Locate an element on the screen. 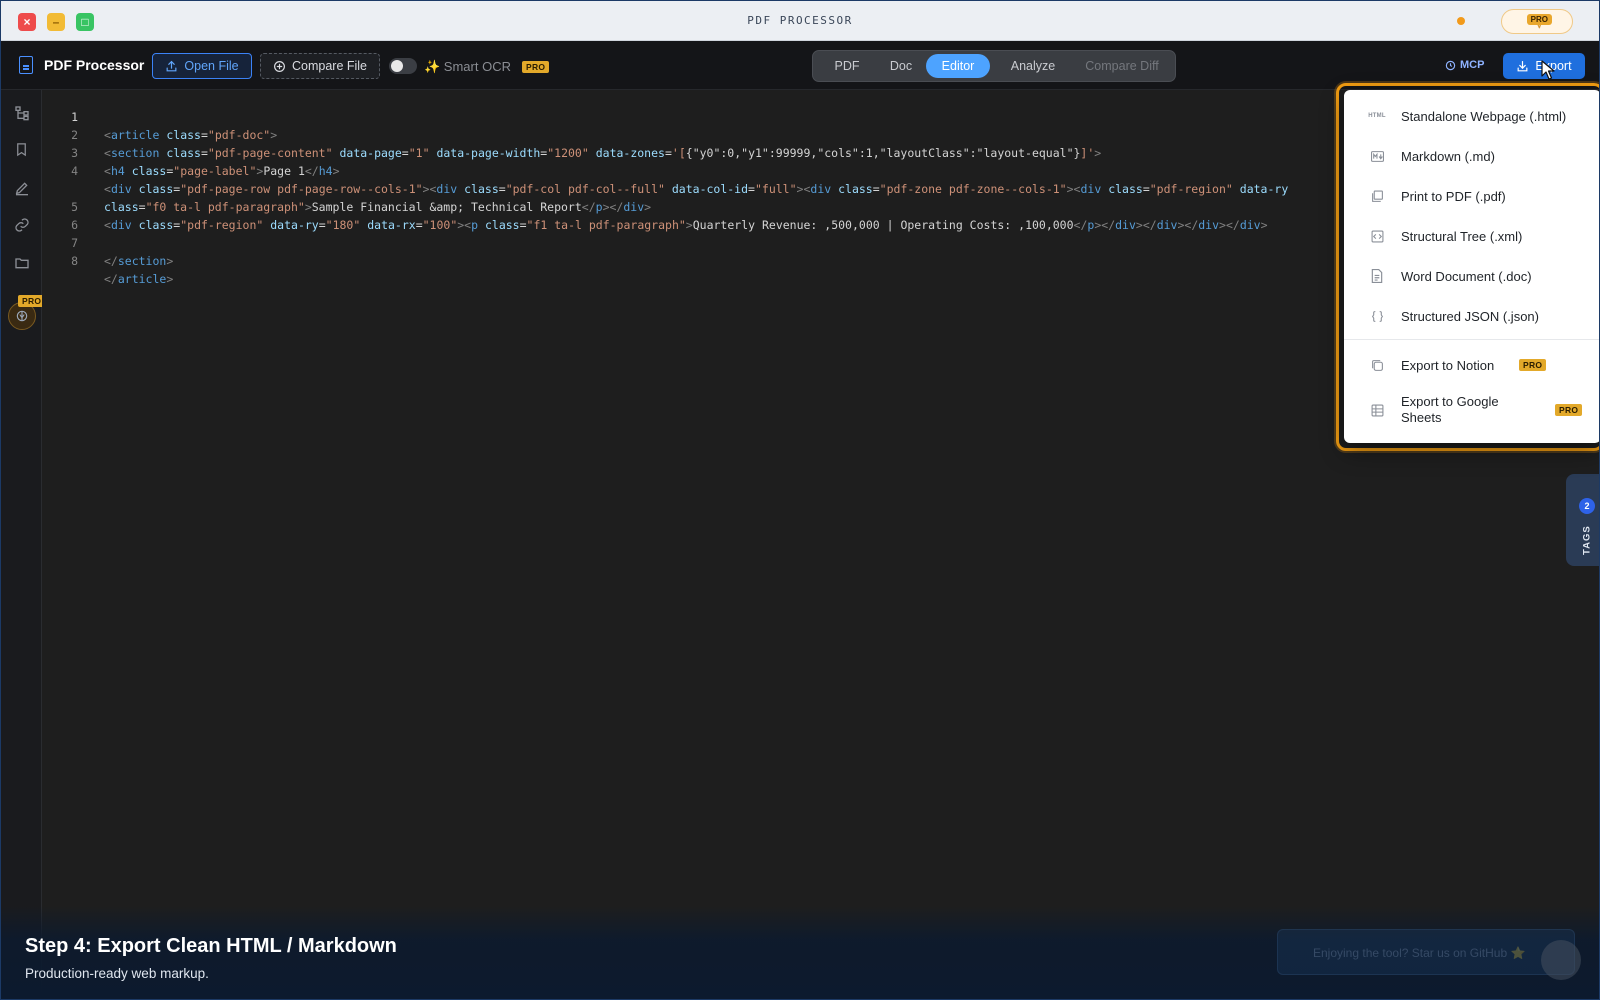  menu-item-label: Structured JSON (.json) is located at coordinates (1470, 316).